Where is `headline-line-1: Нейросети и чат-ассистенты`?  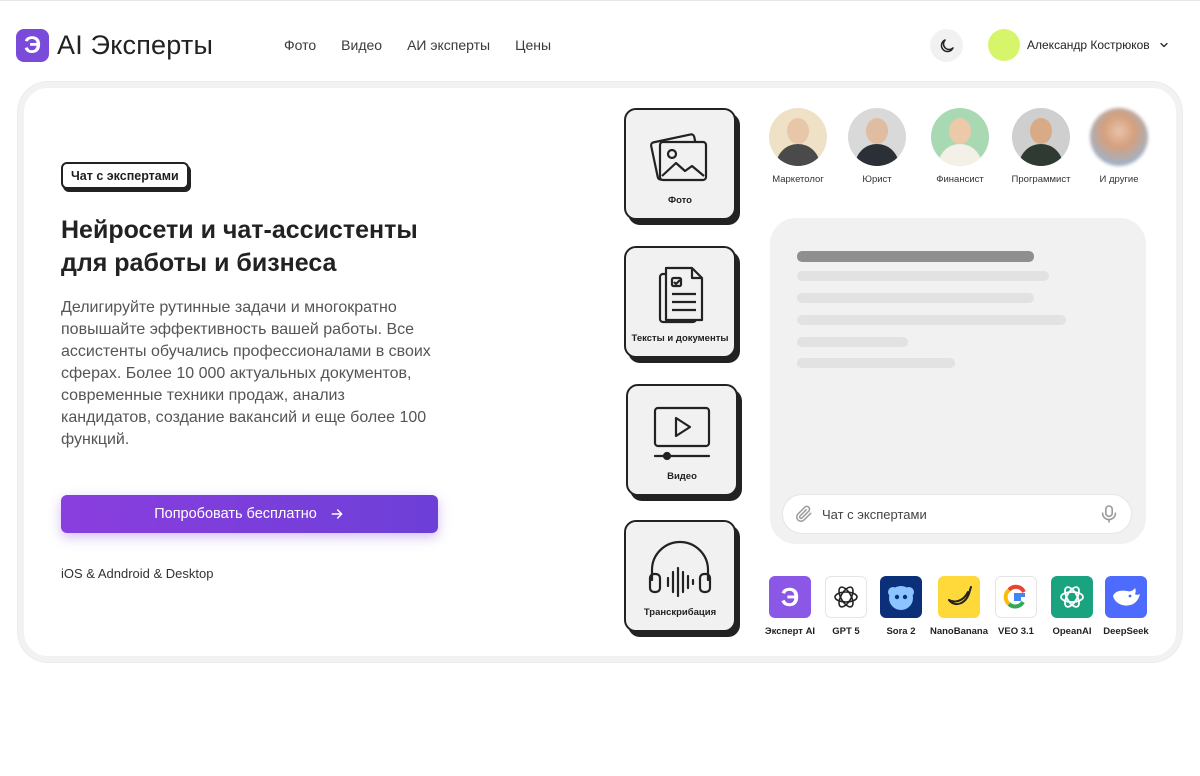
headline-line-1: Нейросети и чат-ассистенты is located at coordinates (239, 230).